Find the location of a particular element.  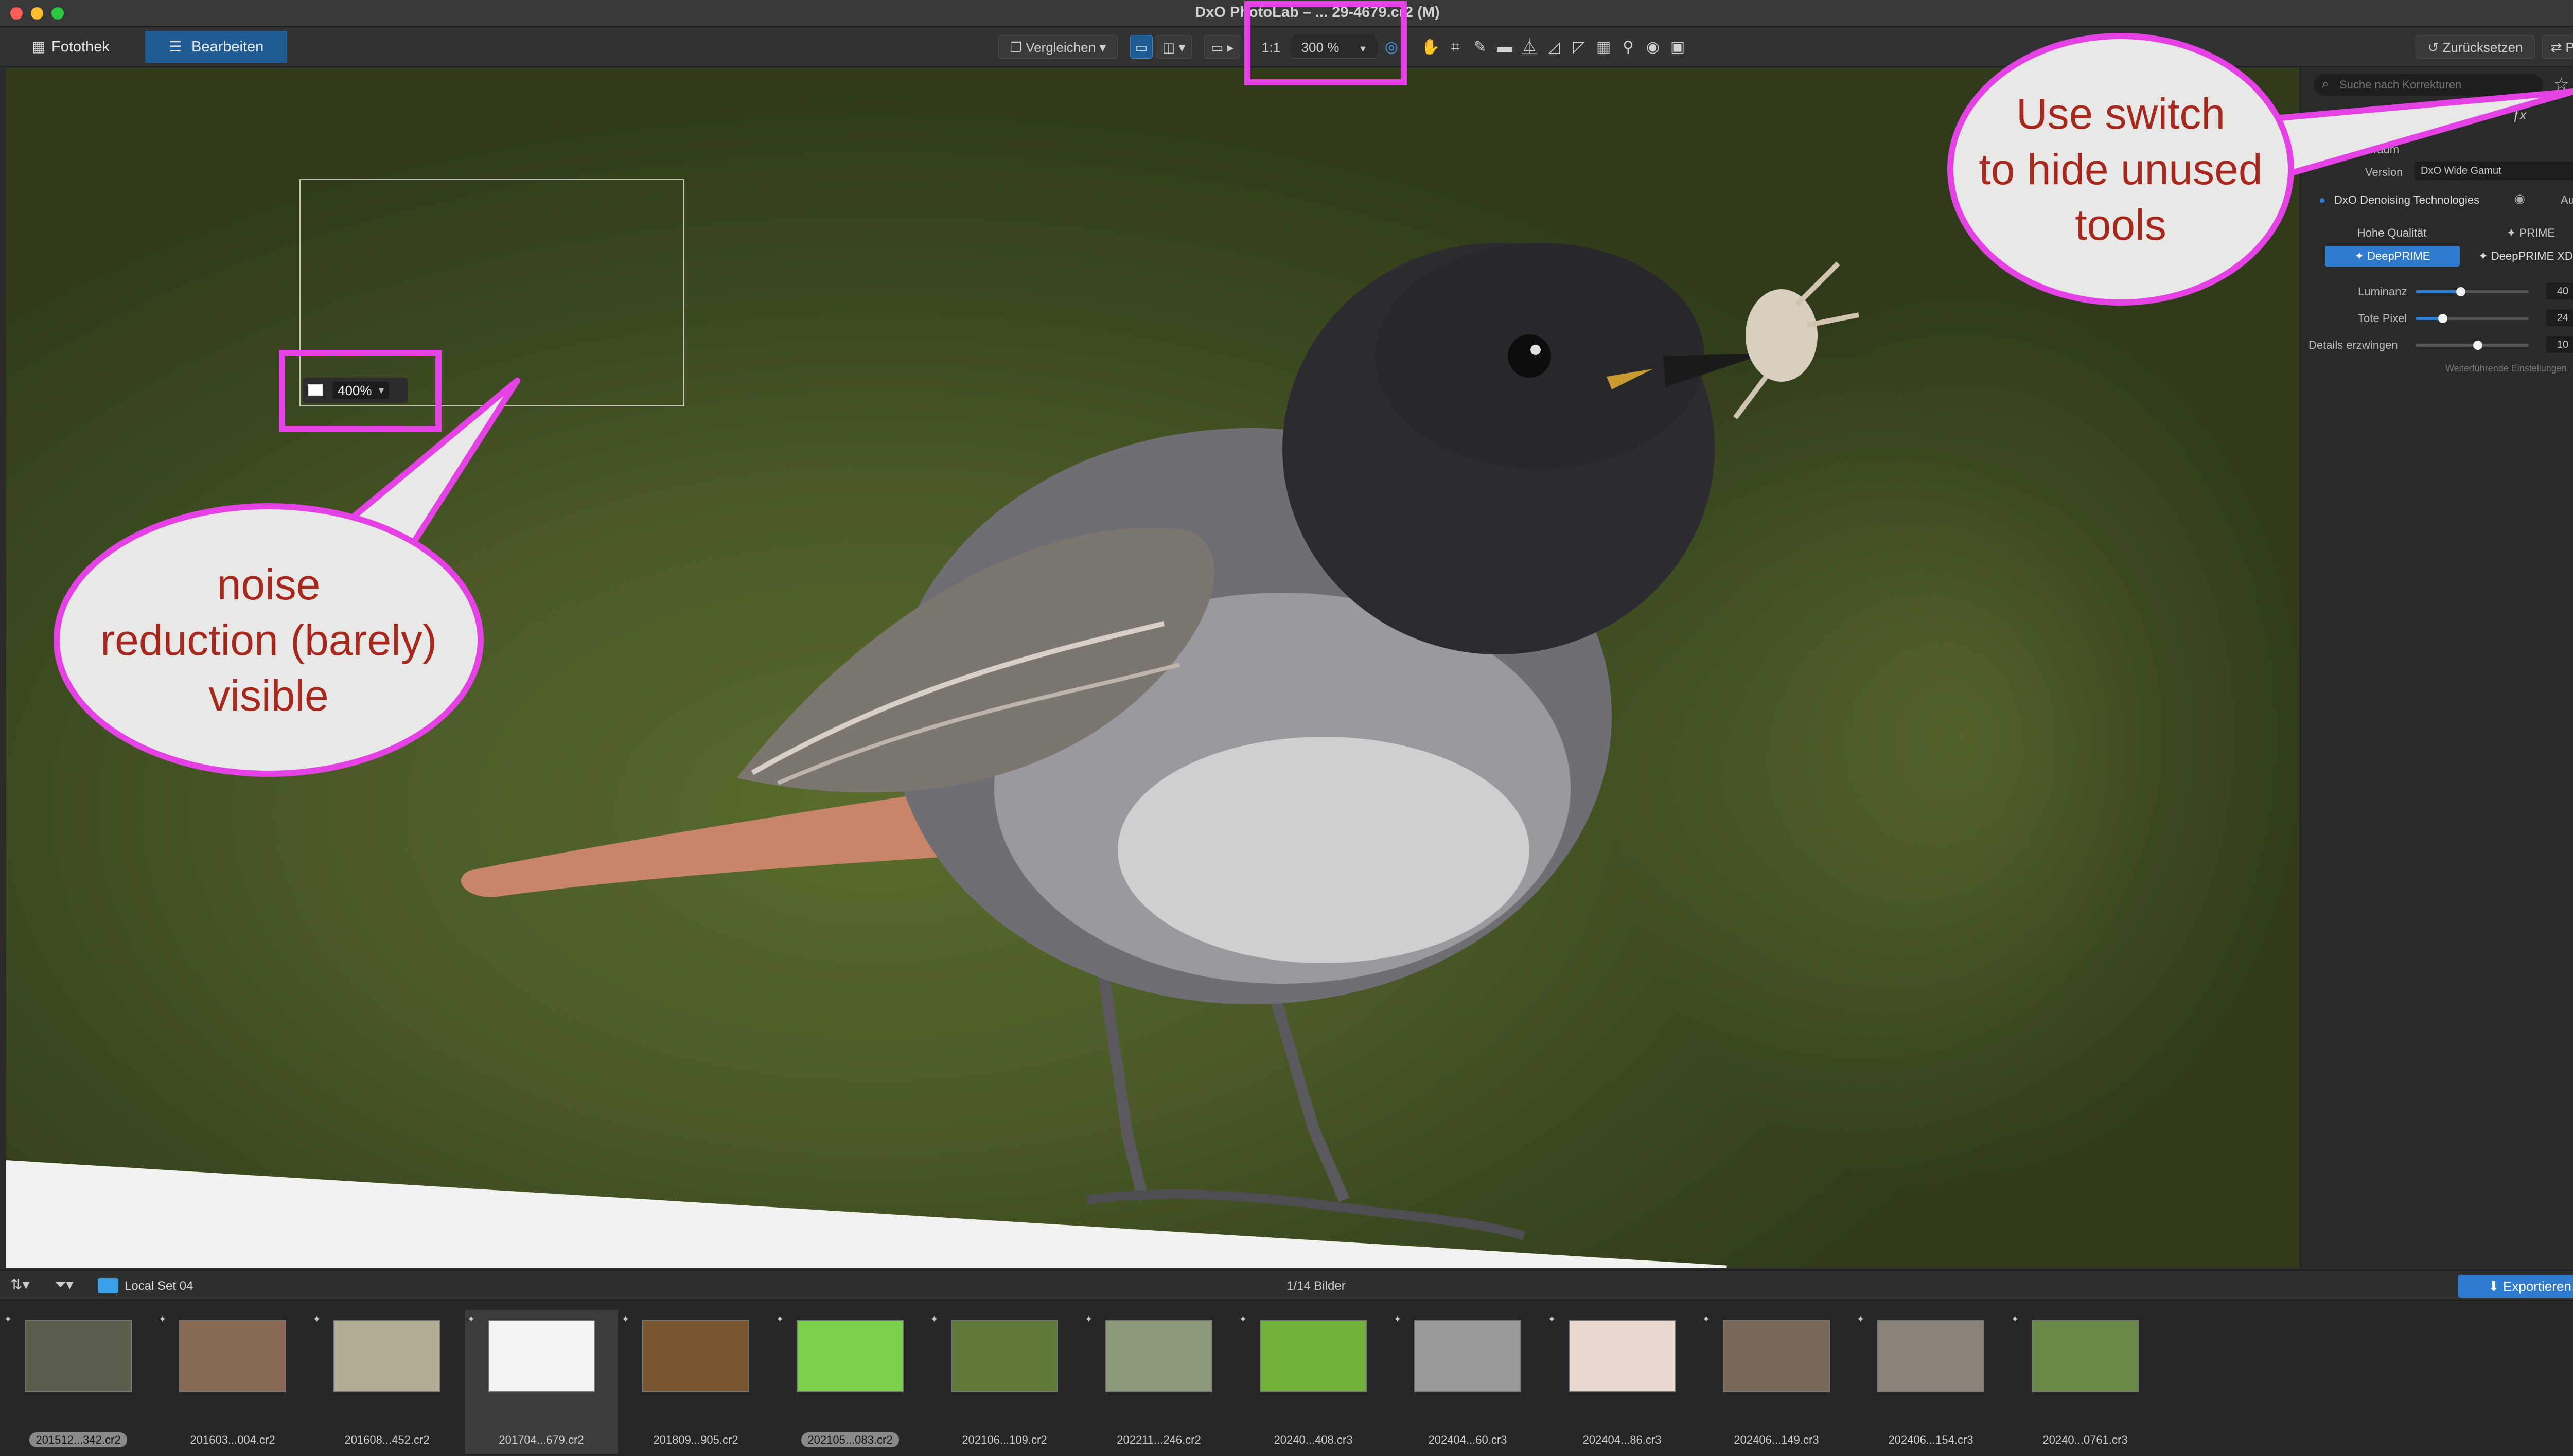

denoise-header: ● DxO Denoising Technologies ◉ Auto ☆ is located at coordinates (2443, 201).